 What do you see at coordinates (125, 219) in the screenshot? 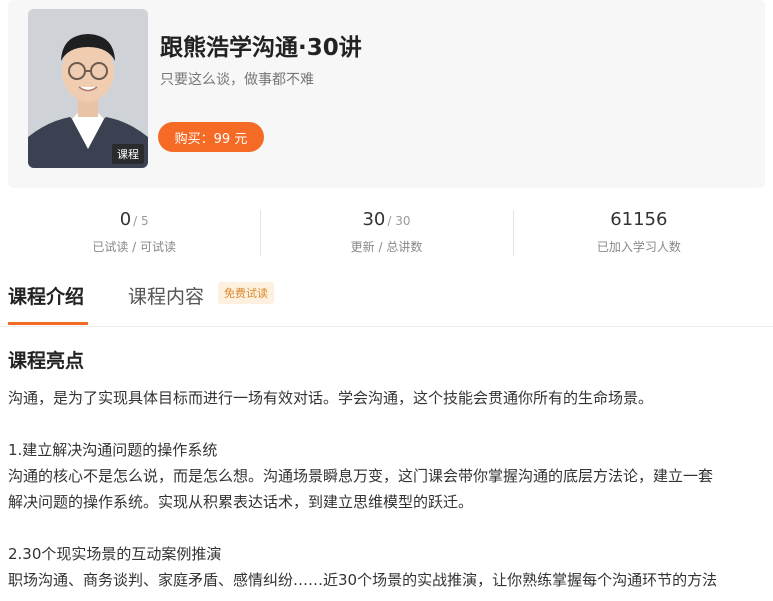
I see `stat-value: 0` at bounding box center [125, 219].